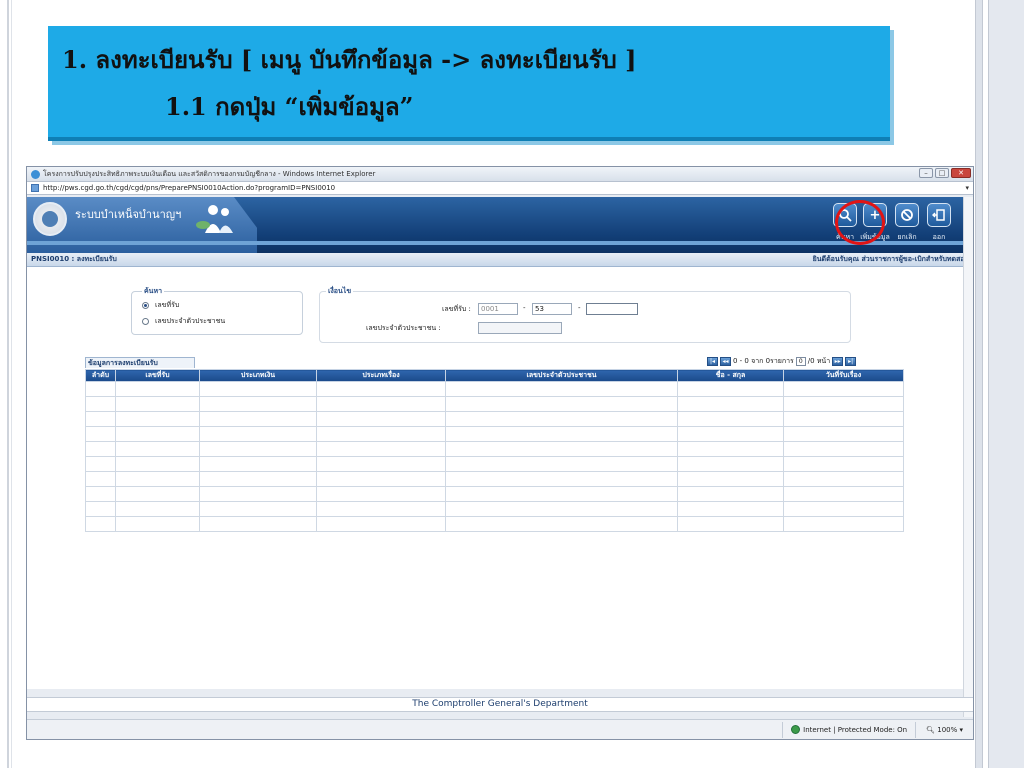 The width and height of the screenshot is (1024, 768). Describe the element at coordinates (258, 375) in the screenshot. I see `column-header: ประเภทเงิน` at that location.